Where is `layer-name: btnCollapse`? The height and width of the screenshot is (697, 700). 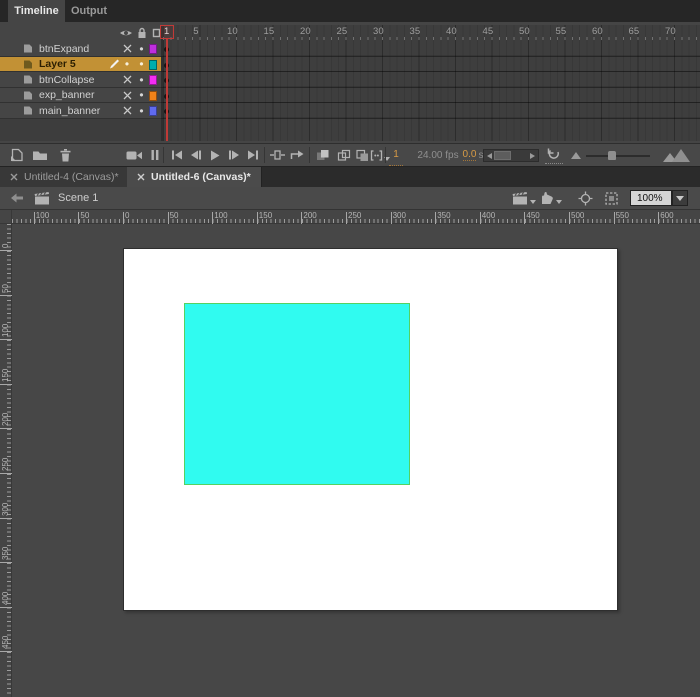
layer-name: btnCollapse is located at coordinates (66, 80).